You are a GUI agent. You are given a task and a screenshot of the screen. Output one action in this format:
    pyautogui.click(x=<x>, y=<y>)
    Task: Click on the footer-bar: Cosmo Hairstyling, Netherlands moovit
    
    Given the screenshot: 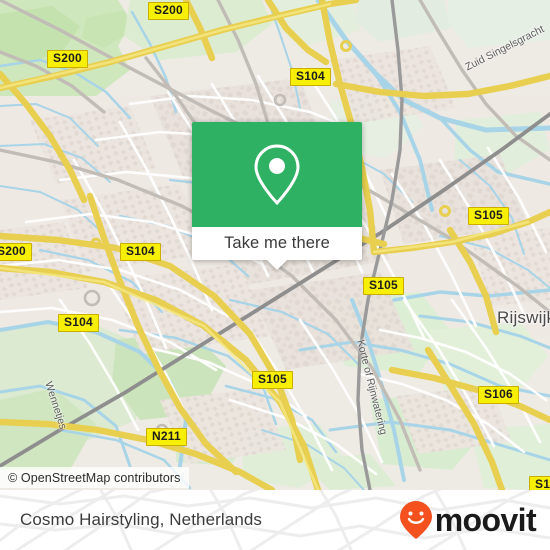 What is the action you would take?
    pyautogui.click(x=275, y=520)
    